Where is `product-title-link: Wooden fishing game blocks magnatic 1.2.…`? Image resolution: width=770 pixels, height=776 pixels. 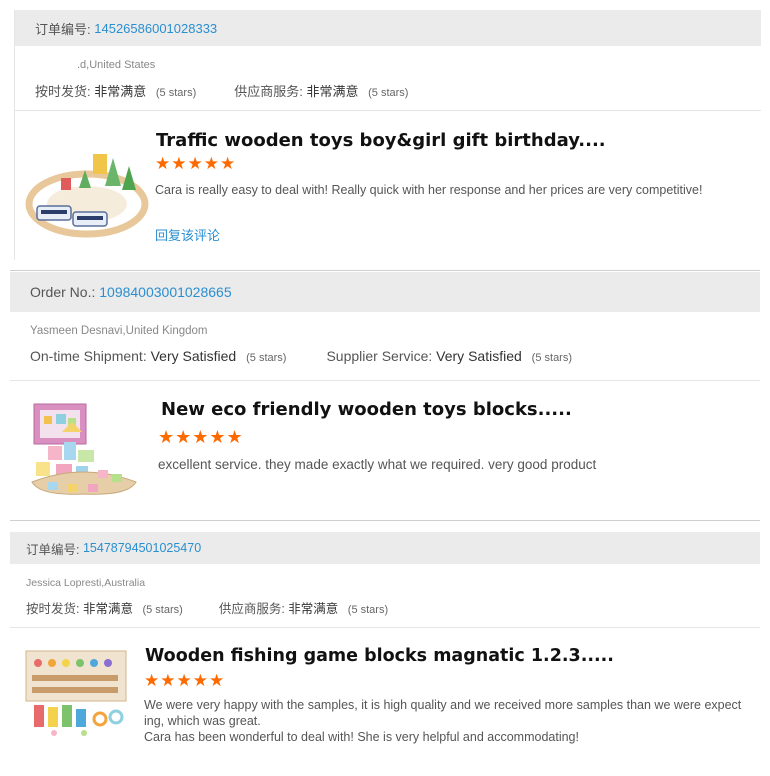 product-title-link: Wooden fishing game blocks magnatic 1.2.… is located at coordinates (379, 656).